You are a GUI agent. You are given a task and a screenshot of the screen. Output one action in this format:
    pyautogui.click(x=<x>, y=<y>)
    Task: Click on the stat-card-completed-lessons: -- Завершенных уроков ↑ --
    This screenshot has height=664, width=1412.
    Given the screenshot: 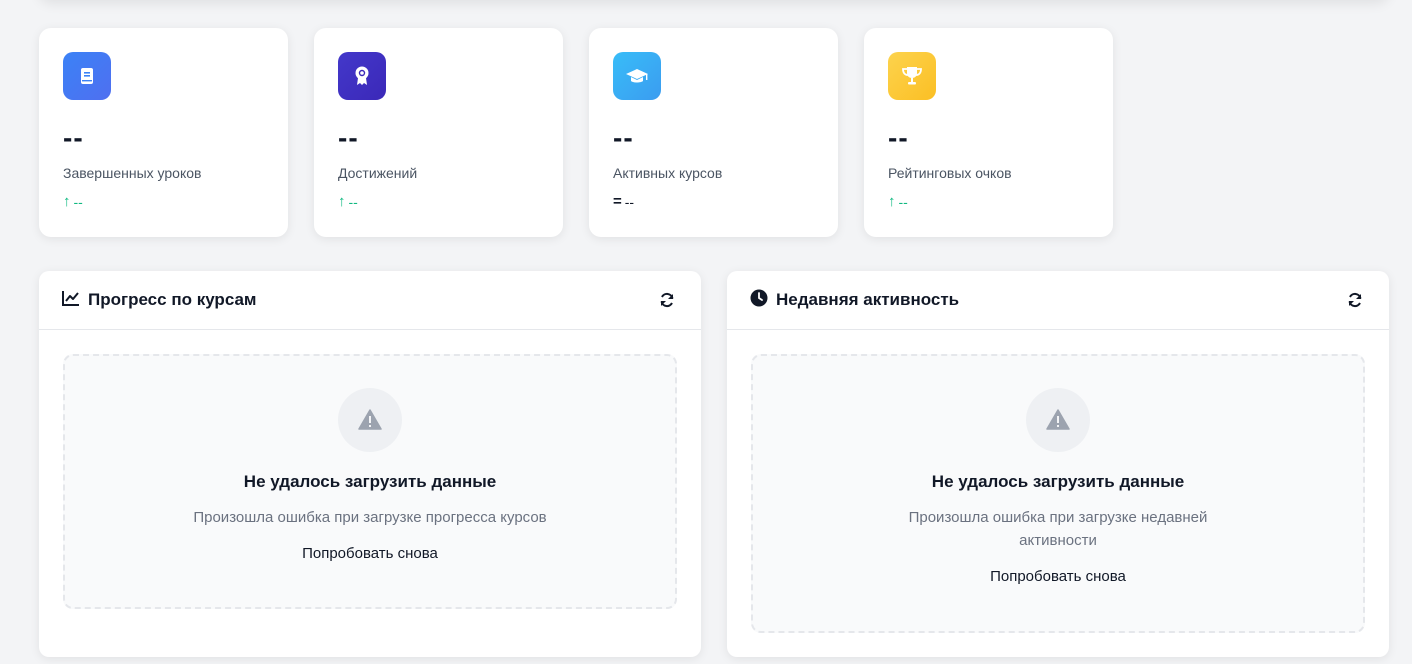 What is the action you would take?
    pyautogui.click(x=163, y=132)
    